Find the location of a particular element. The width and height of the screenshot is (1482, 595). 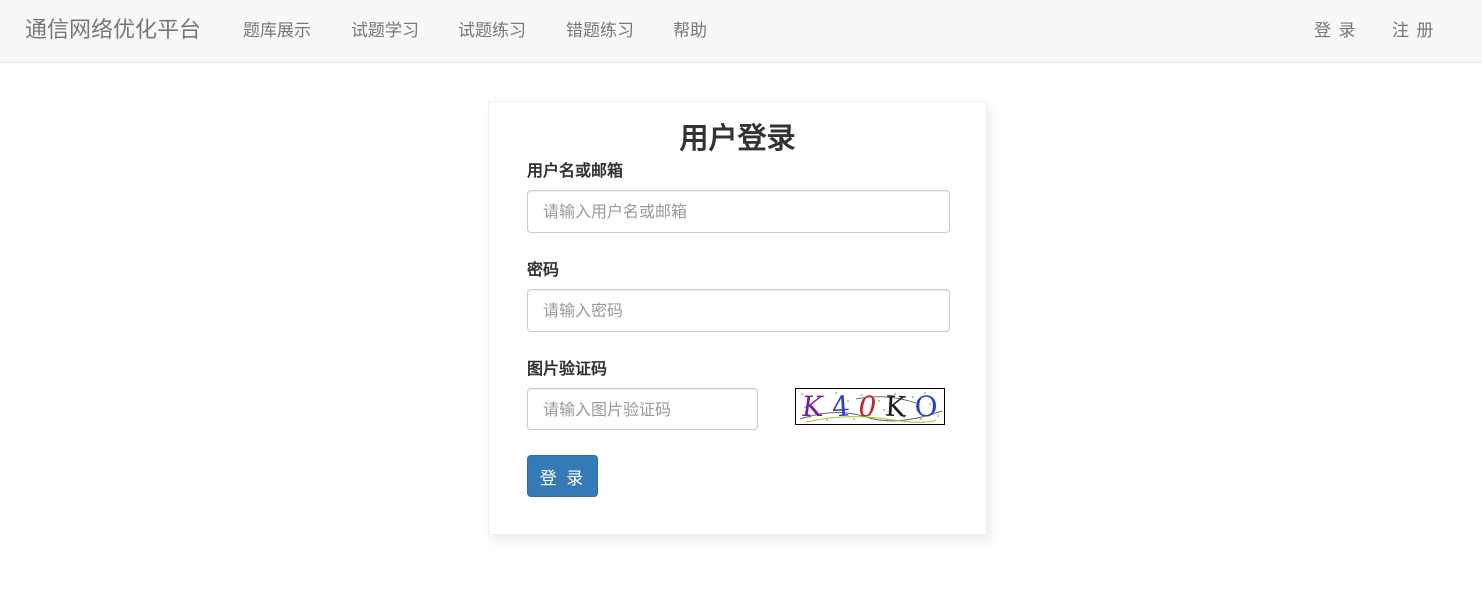

username-input is located at coordinates (738, 211).